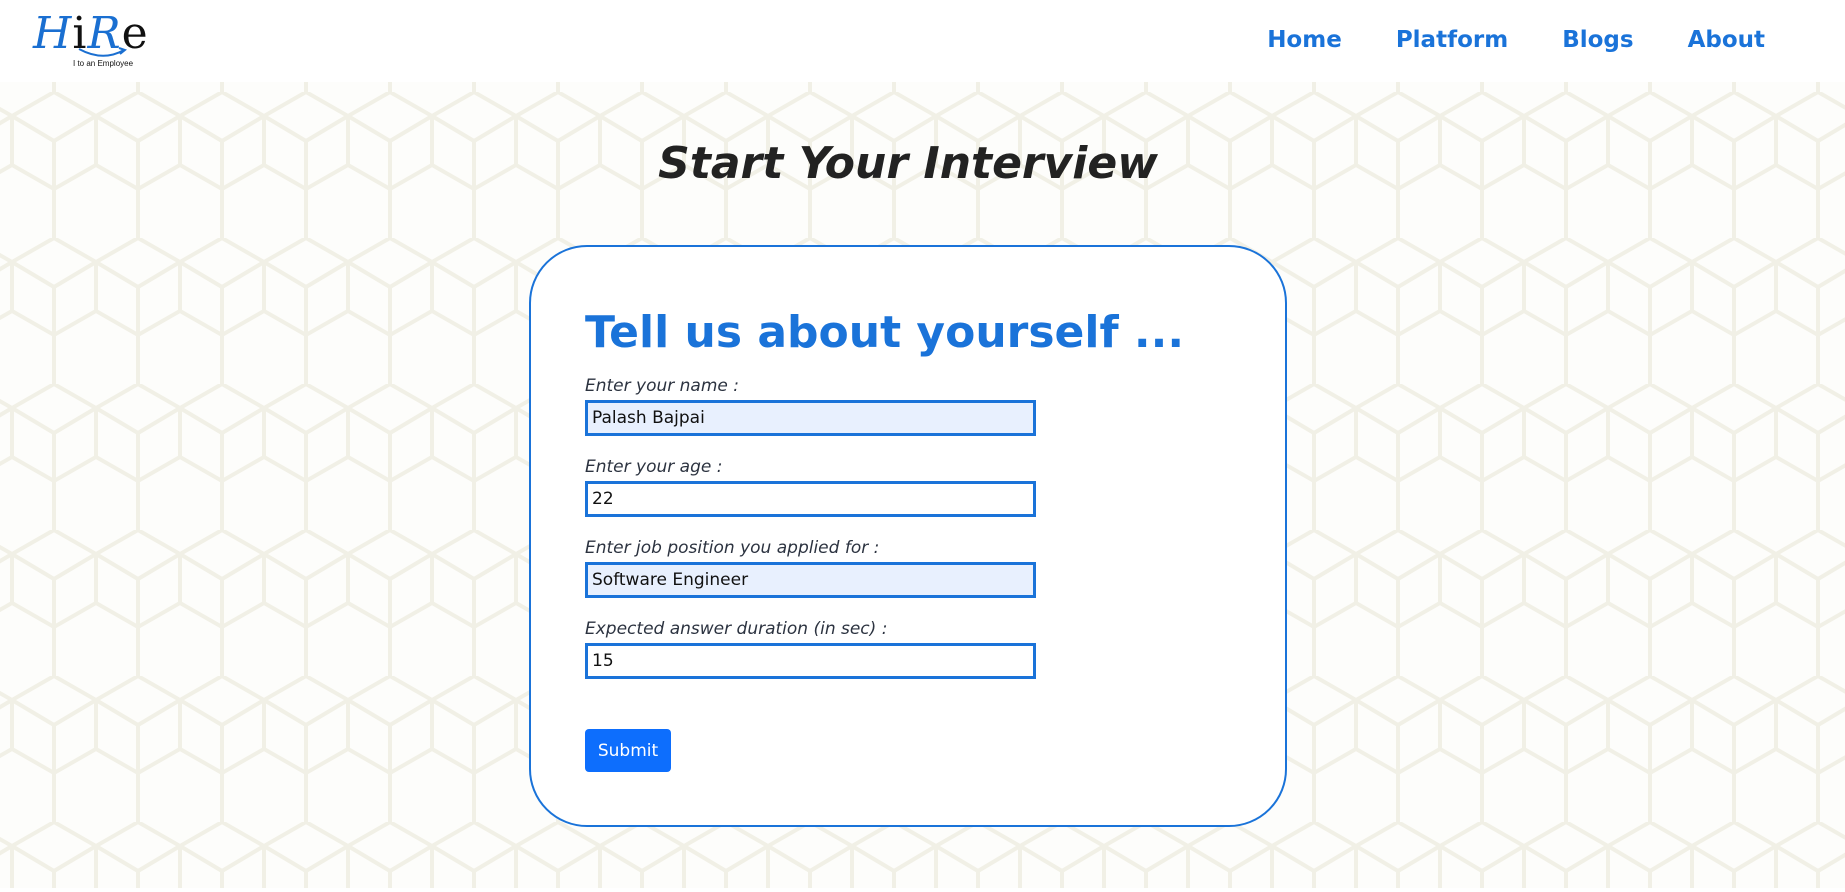 The image size is (1845, 892). I want to click on nav-platform-link: Platform, so click(1452, 40).